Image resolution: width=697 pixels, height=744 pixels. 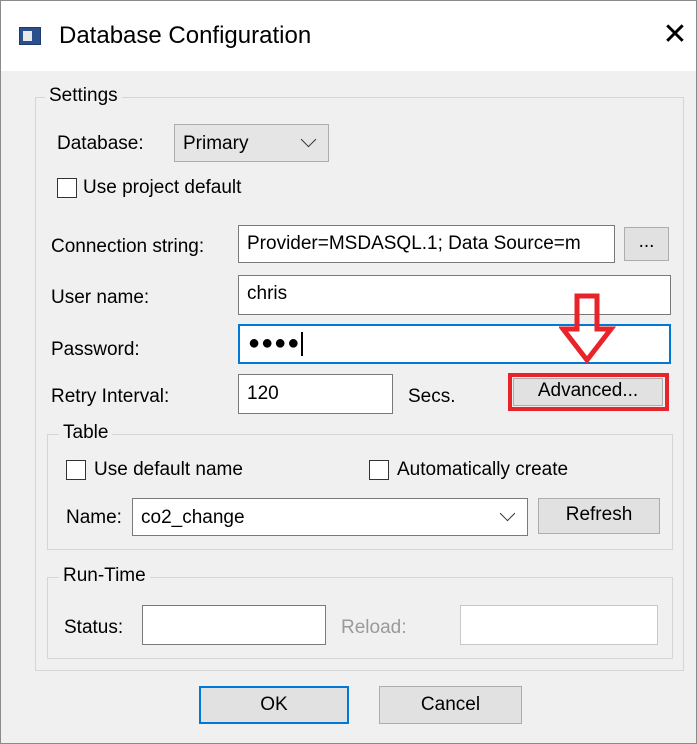 What do you see at coordinates (379, 470) in the screenshot?
I see `auto-create-checkbox` at bounding box center [379, 470].